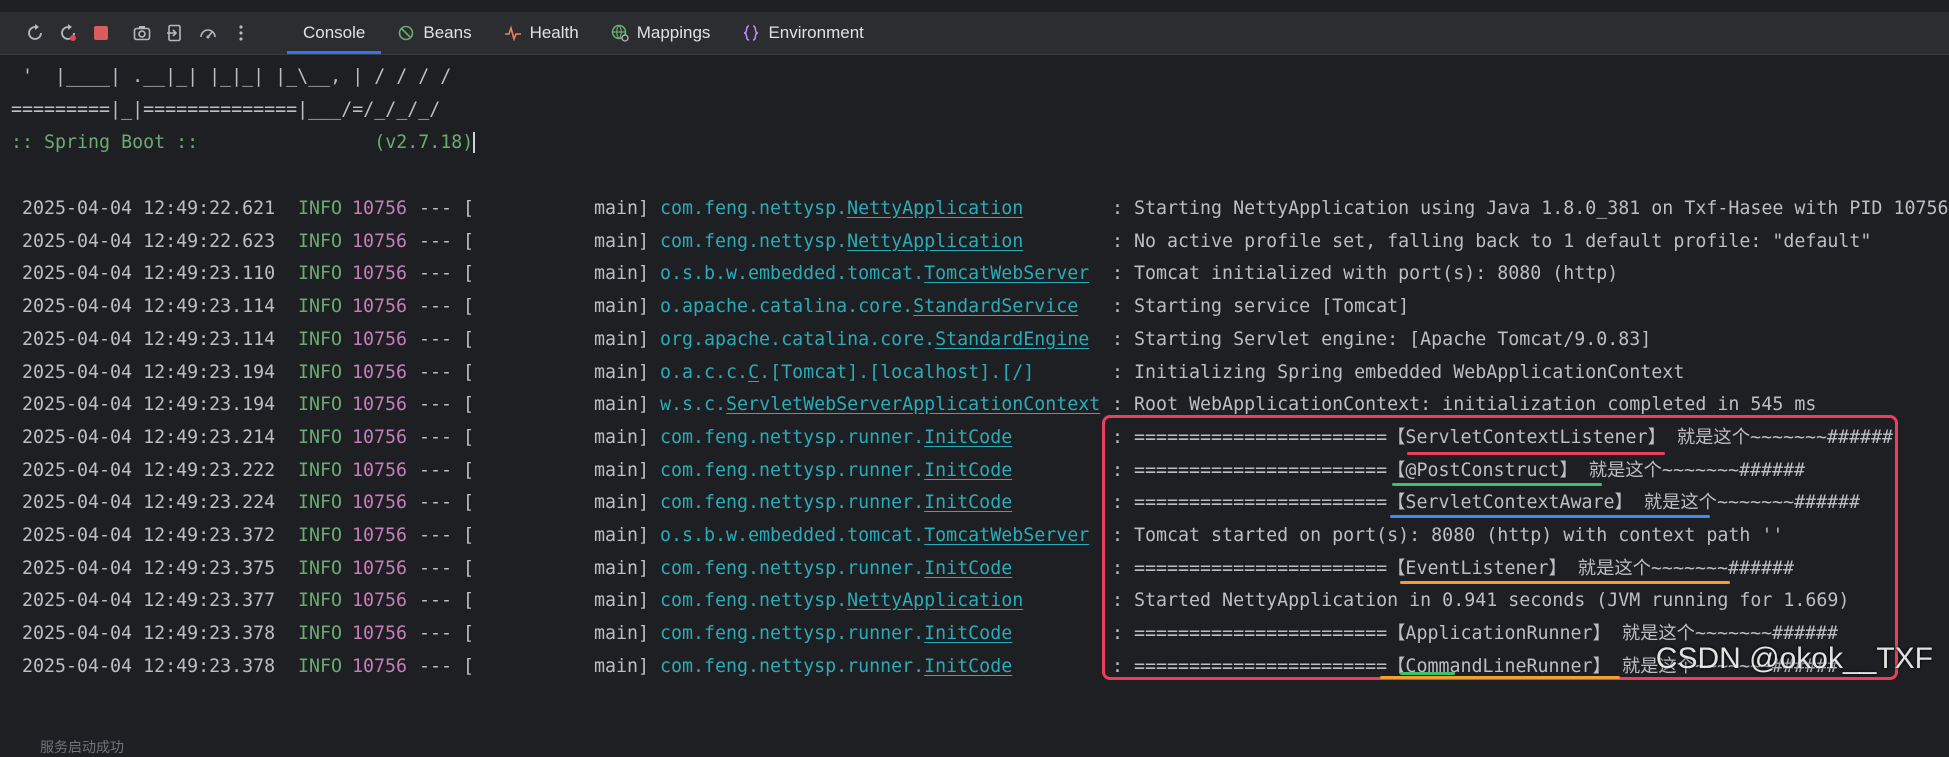 Image resolution: width=1949 pixels, height=757 pixels. I want to click on logger-class-link: StandardEngine, so click(1012, 339).